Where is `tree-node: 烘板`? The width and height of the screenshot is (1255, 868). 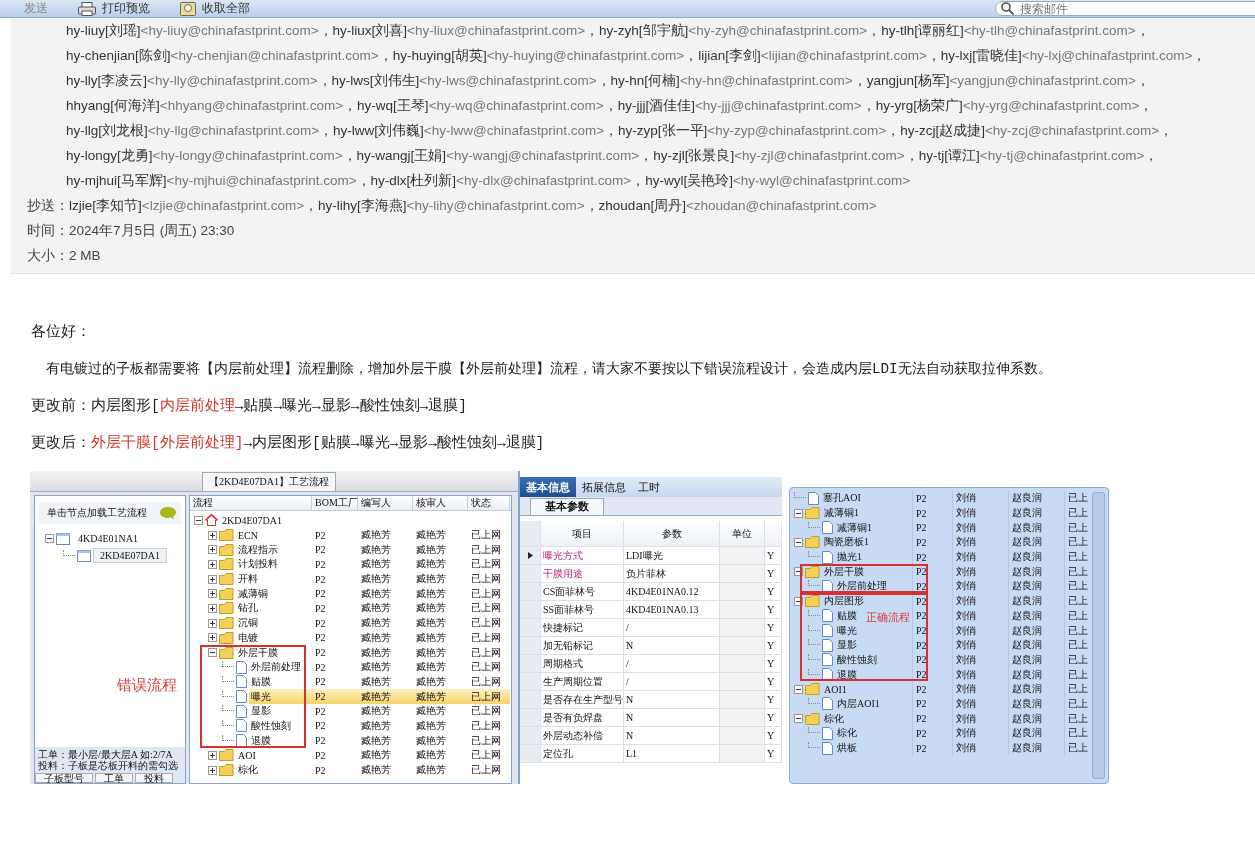
tree-node: 烘板 is located at coordinates (847, 748).